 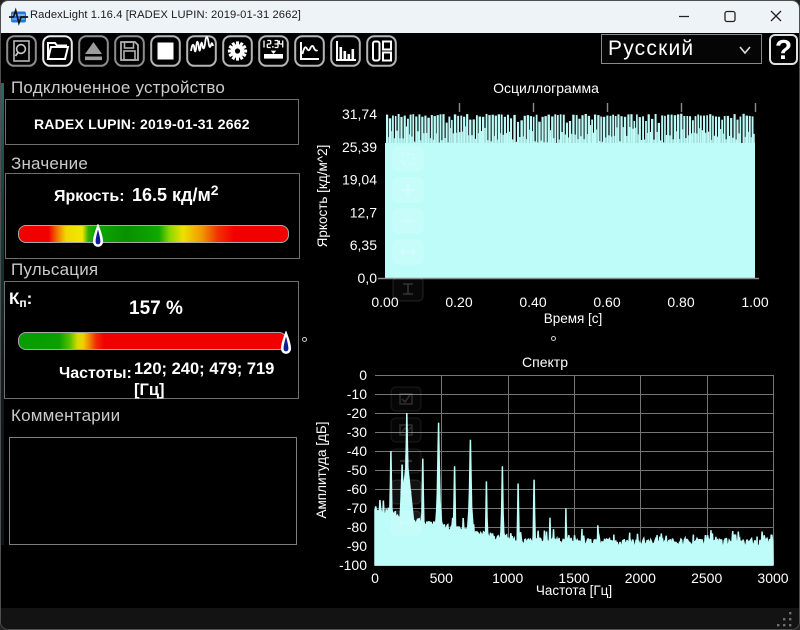 What do you see at coordinates (359, 180) in the screenshot?
I see `svg-text: 19,04` at bounding box center [359, 180].